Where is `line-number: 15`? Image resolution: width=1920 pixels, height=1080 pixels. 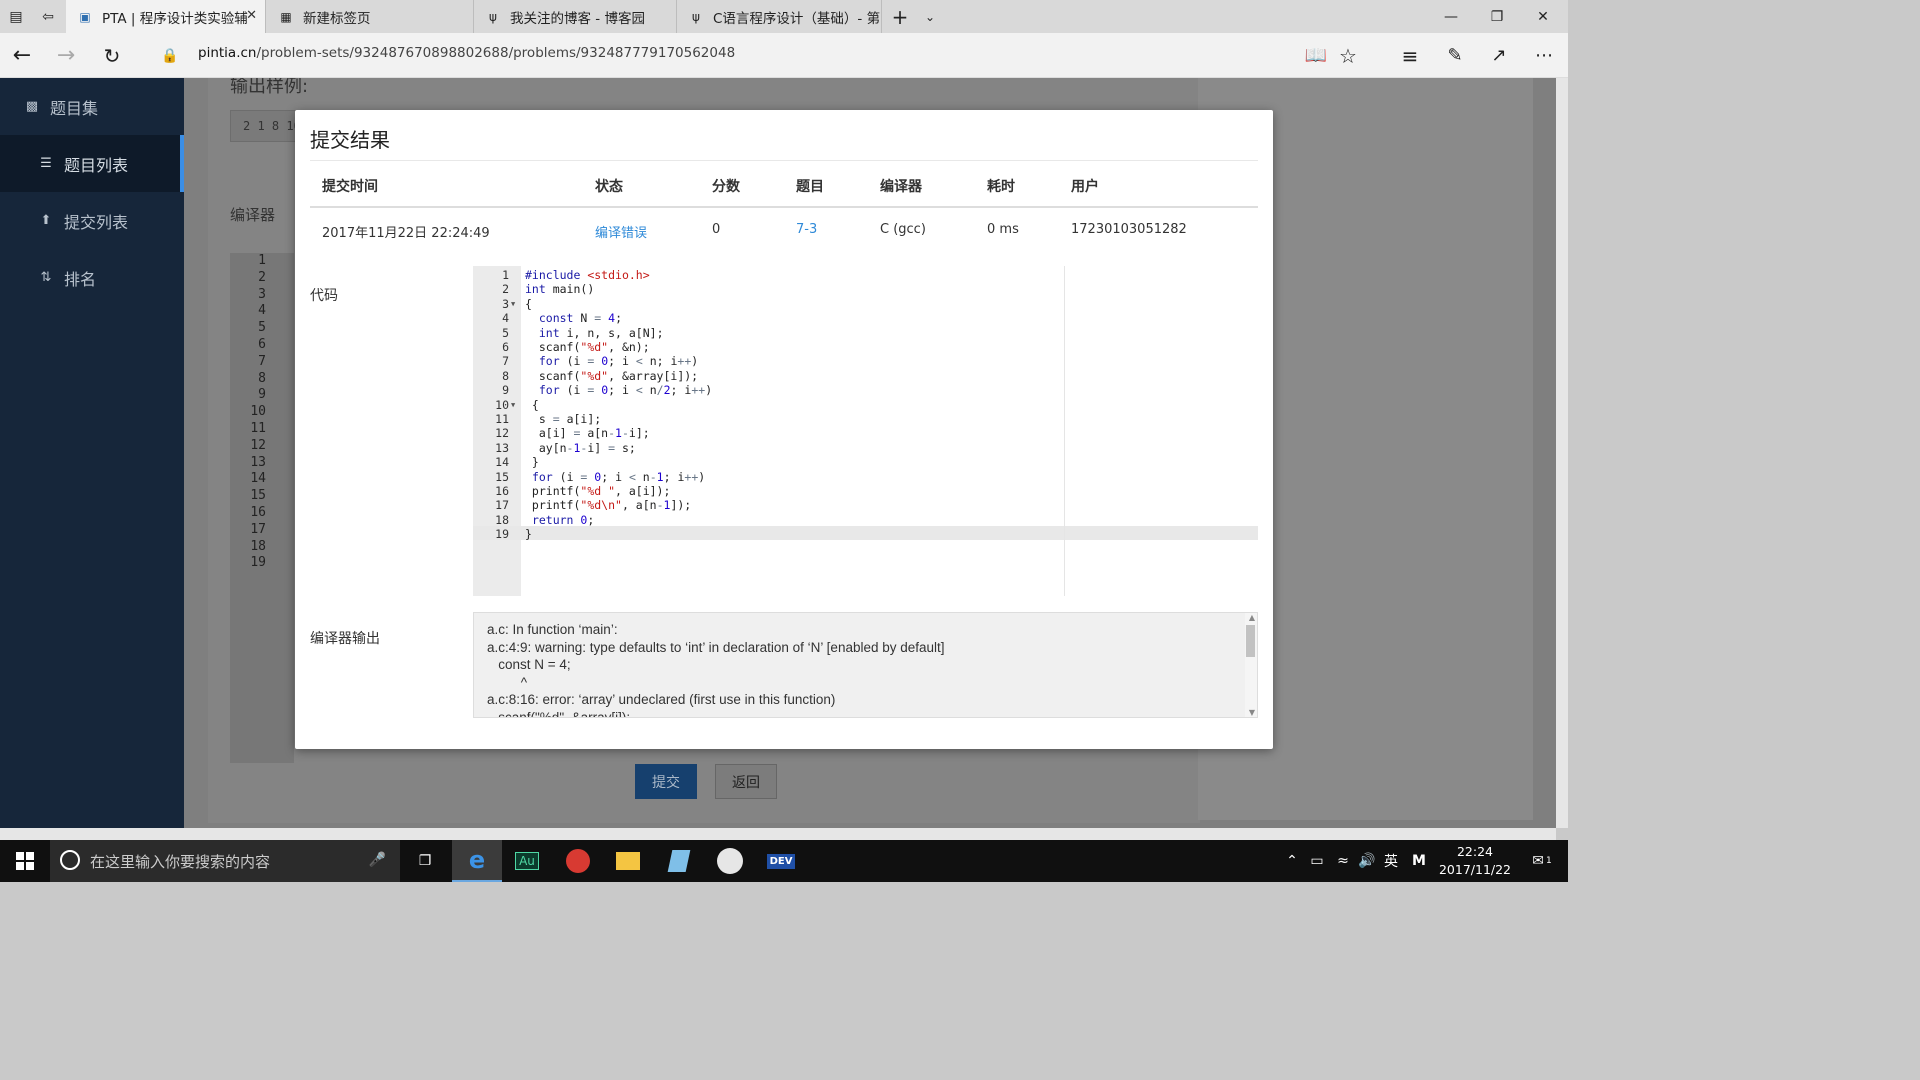
line-number: 15 is located at coordinates (502, 476).